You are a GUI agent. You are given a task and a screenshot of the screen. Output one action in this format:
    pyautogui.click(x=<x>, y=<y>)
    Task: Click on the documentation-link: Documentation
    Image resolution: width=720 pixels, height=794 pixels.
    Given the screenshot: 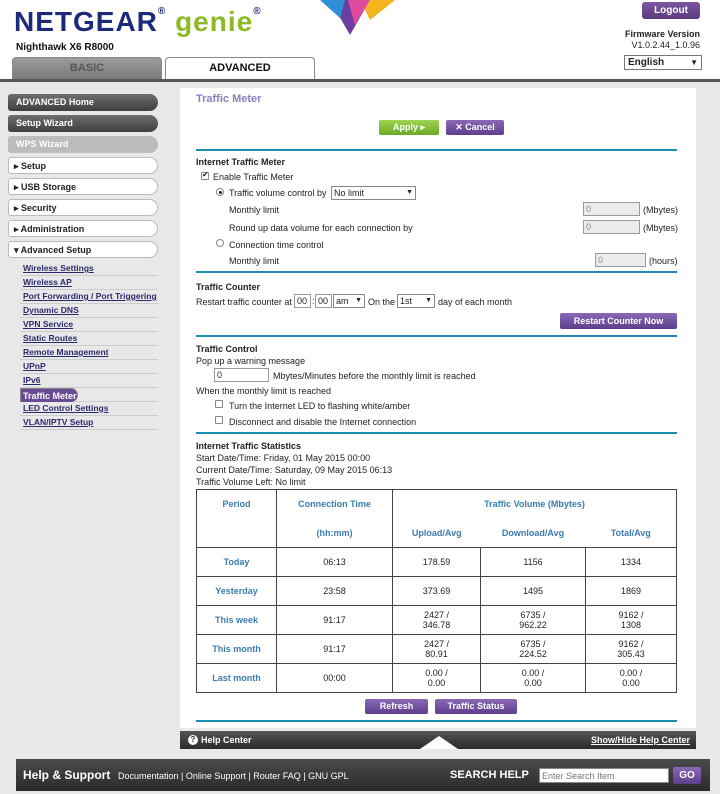 What is the action you would take?
    pyautogui.click(x=148, y=776)
    